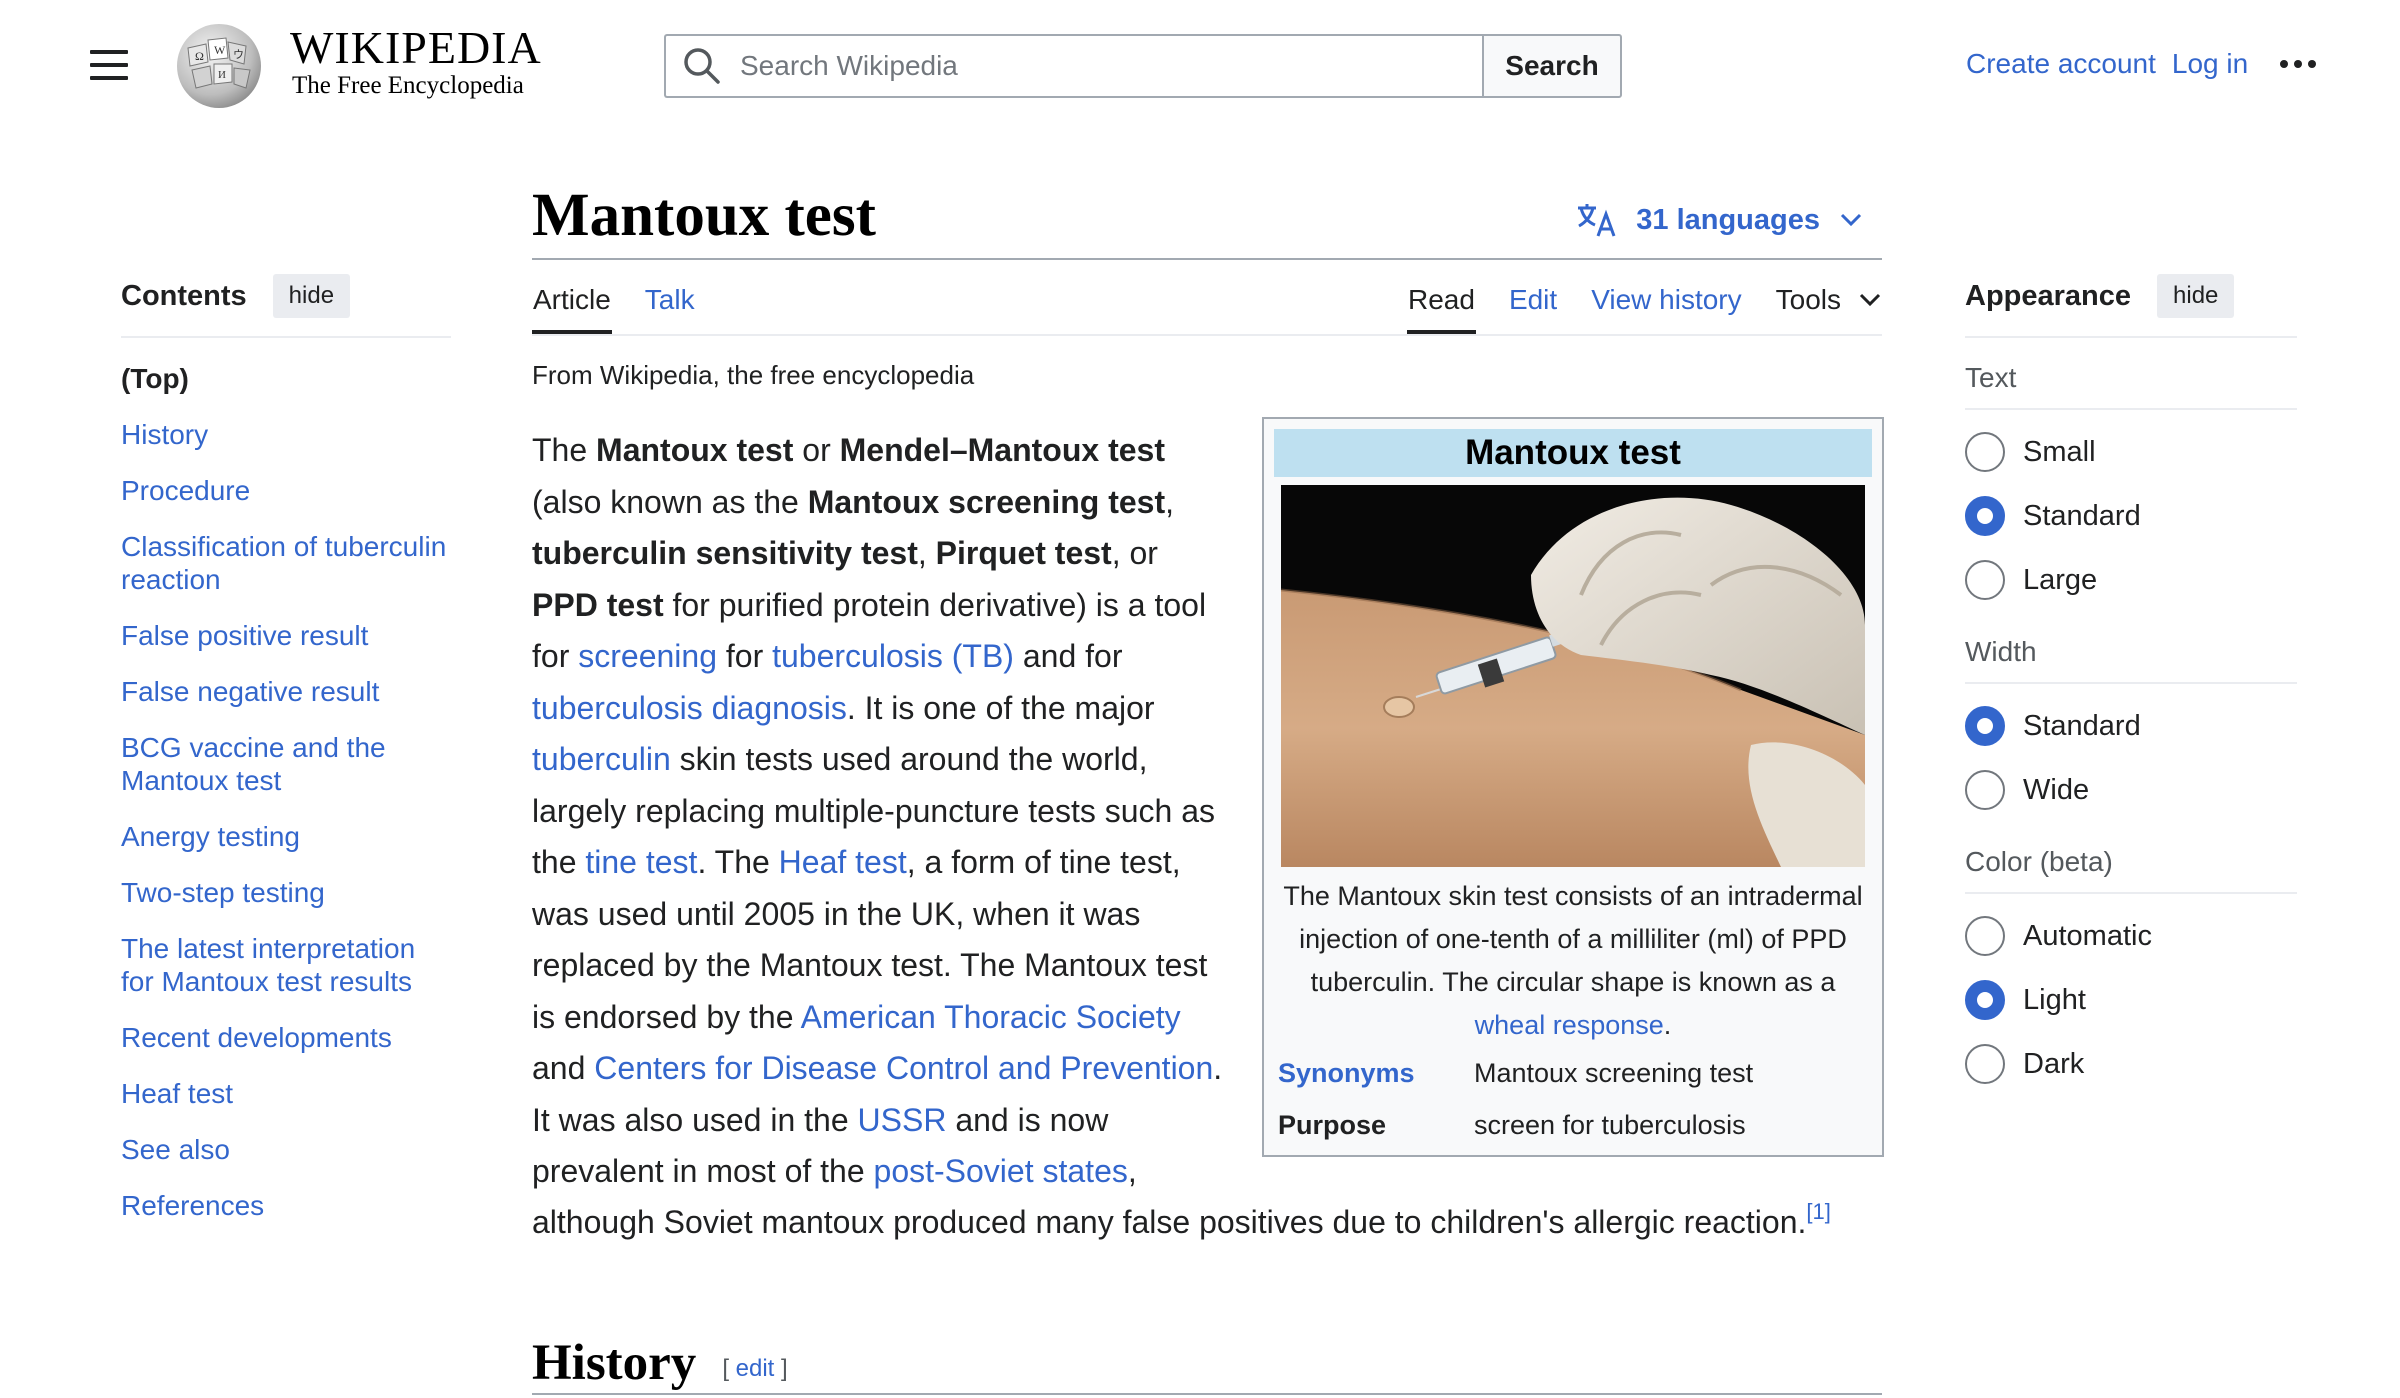  What do you see at coordinates (2131, 452) in the screenshot?
I see `radio-text-small: Small` at bounding box center [2131, 452].